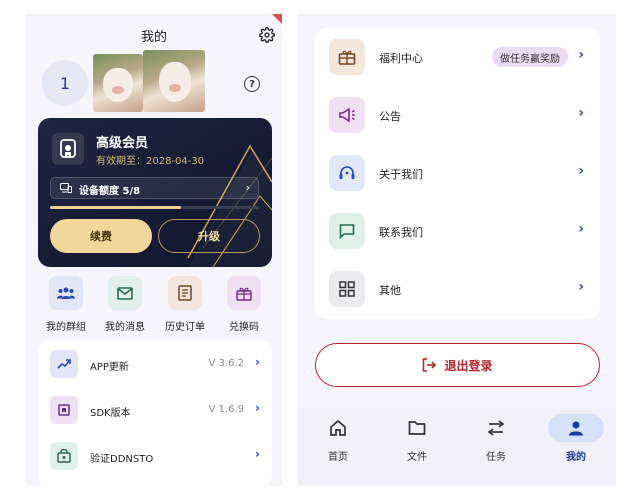 The width and height of the screenshot is (636, 500). I want to click on menu-item-contact: 联系我们 ›, so click(457, 231).